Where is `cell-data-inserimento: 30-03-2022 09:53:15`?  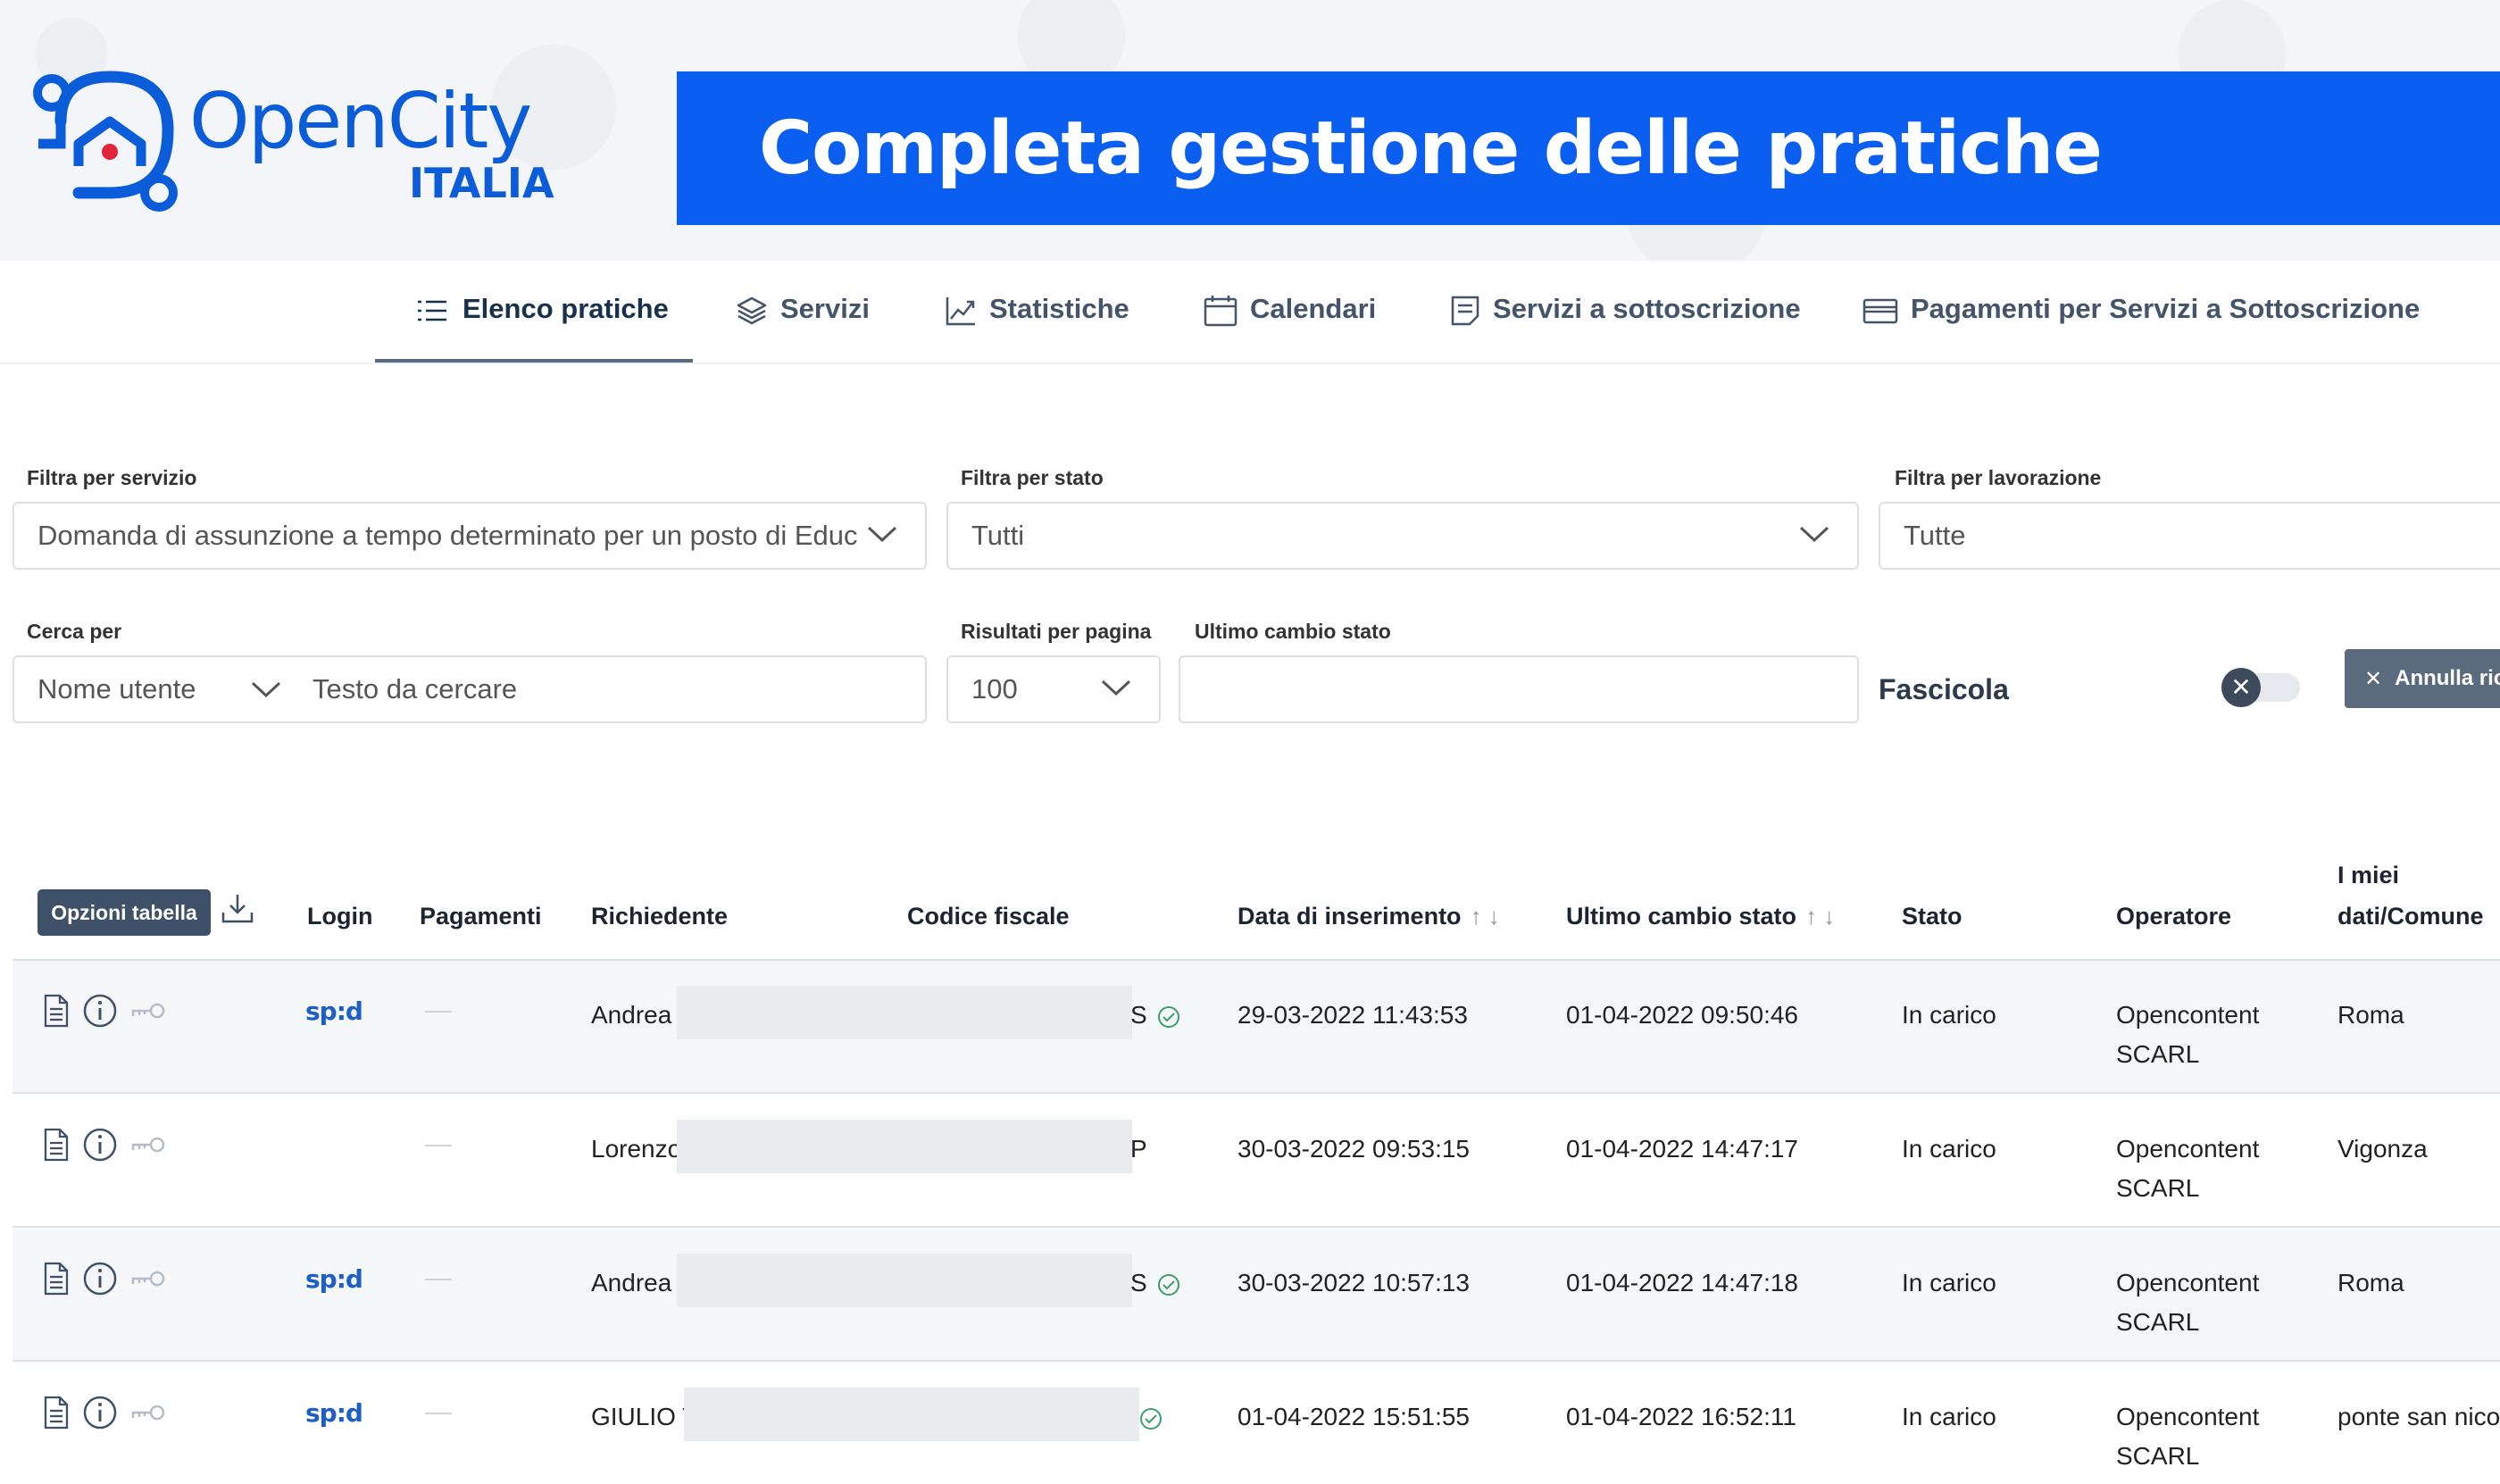
cell-data-inserimento: 30-03-2022 09:53:15 is located at coordinates (1354, 1149).